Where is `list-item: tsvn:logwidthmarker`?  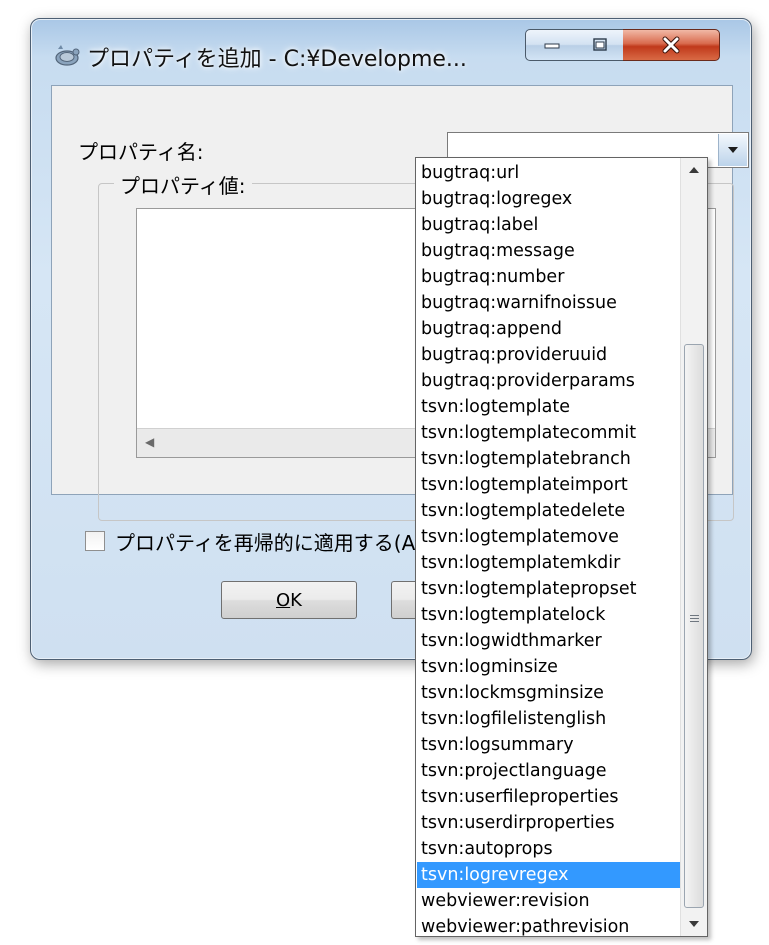
list-item: tsvn:logwidthmarker is located at coordinates (548, 641).